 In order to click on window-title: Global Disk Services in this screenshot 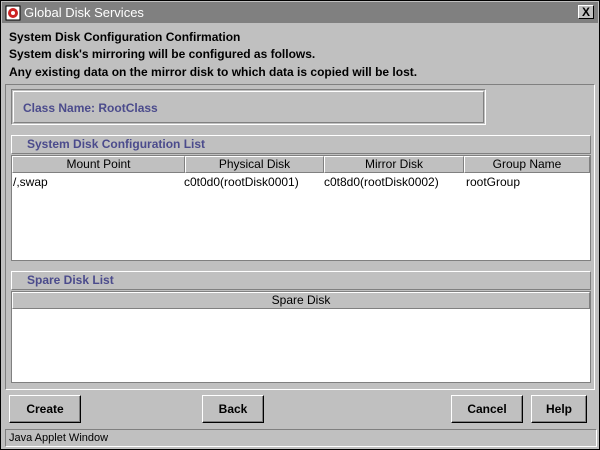, I will do `click(84, 12)`.